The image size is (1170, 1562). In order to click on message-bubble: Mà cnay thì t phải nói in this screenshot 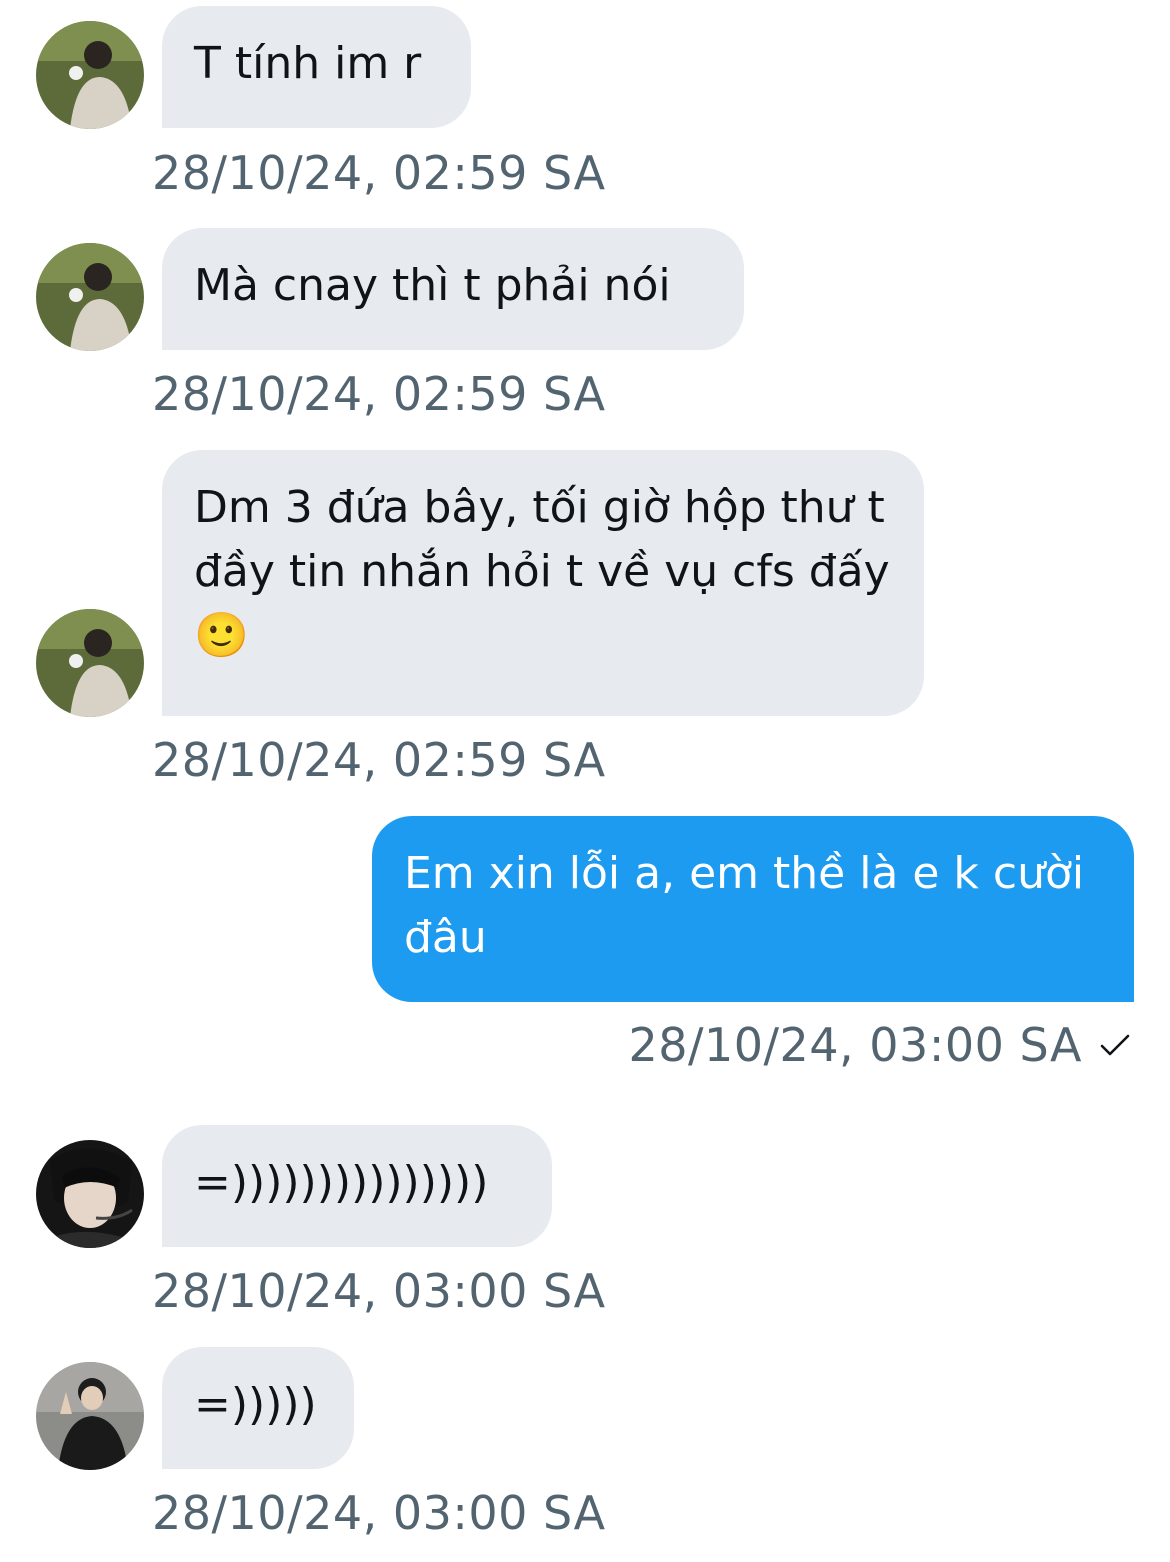, I will do `click(453, 289)`.